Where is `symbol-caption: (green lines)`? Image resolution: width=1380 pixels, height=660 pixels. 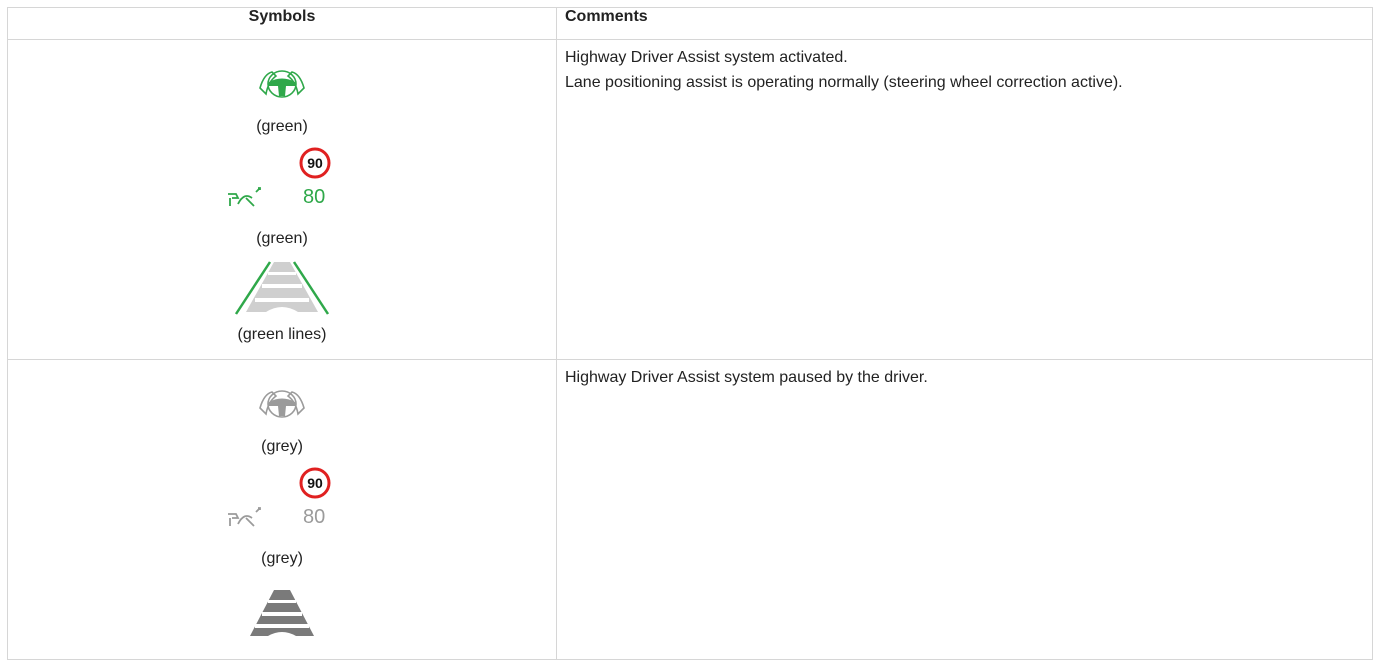
symbol-caption: (green lines) is located at coordinates (282, 334).